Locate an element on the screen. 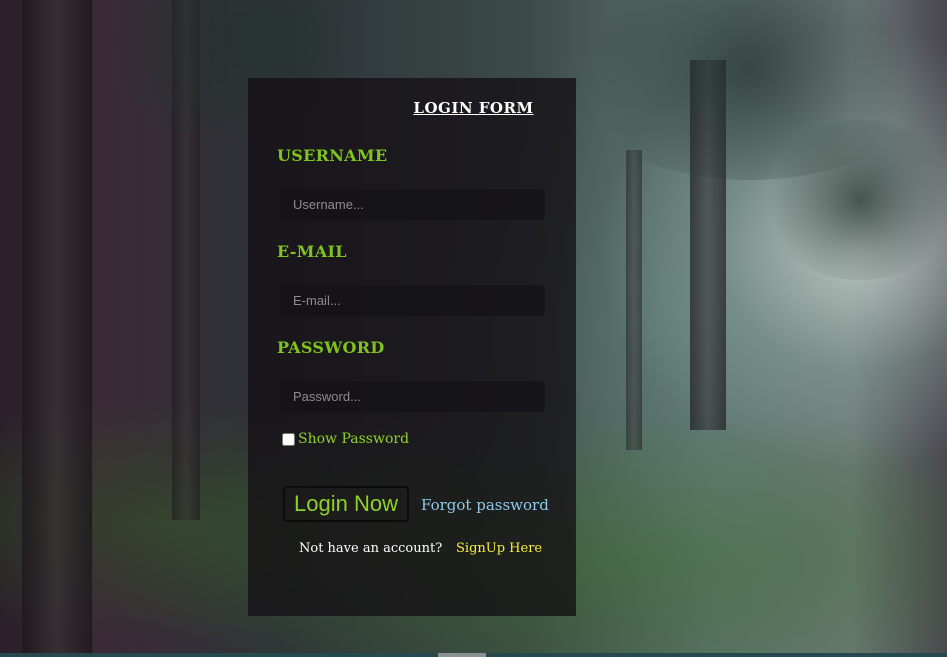 This screenshot has height=657, width=947. form-title: Login Form is located at coordinates (473, 108).